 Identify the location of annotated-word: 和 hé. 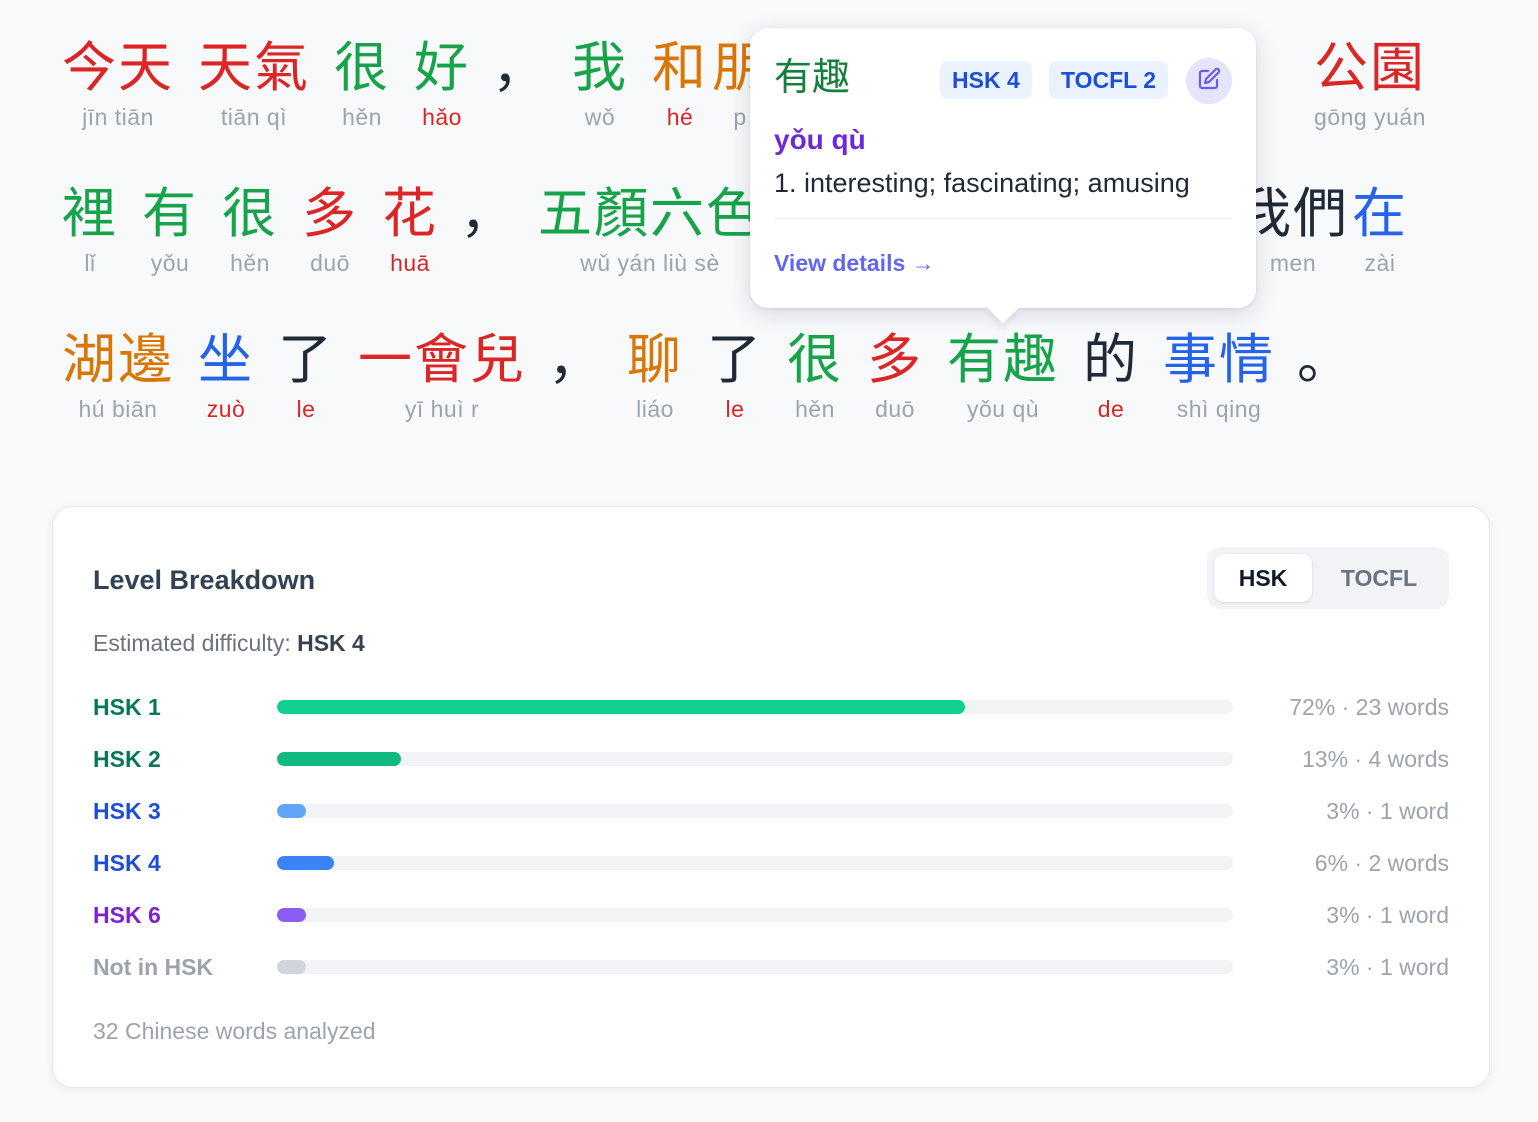
(680, 84).